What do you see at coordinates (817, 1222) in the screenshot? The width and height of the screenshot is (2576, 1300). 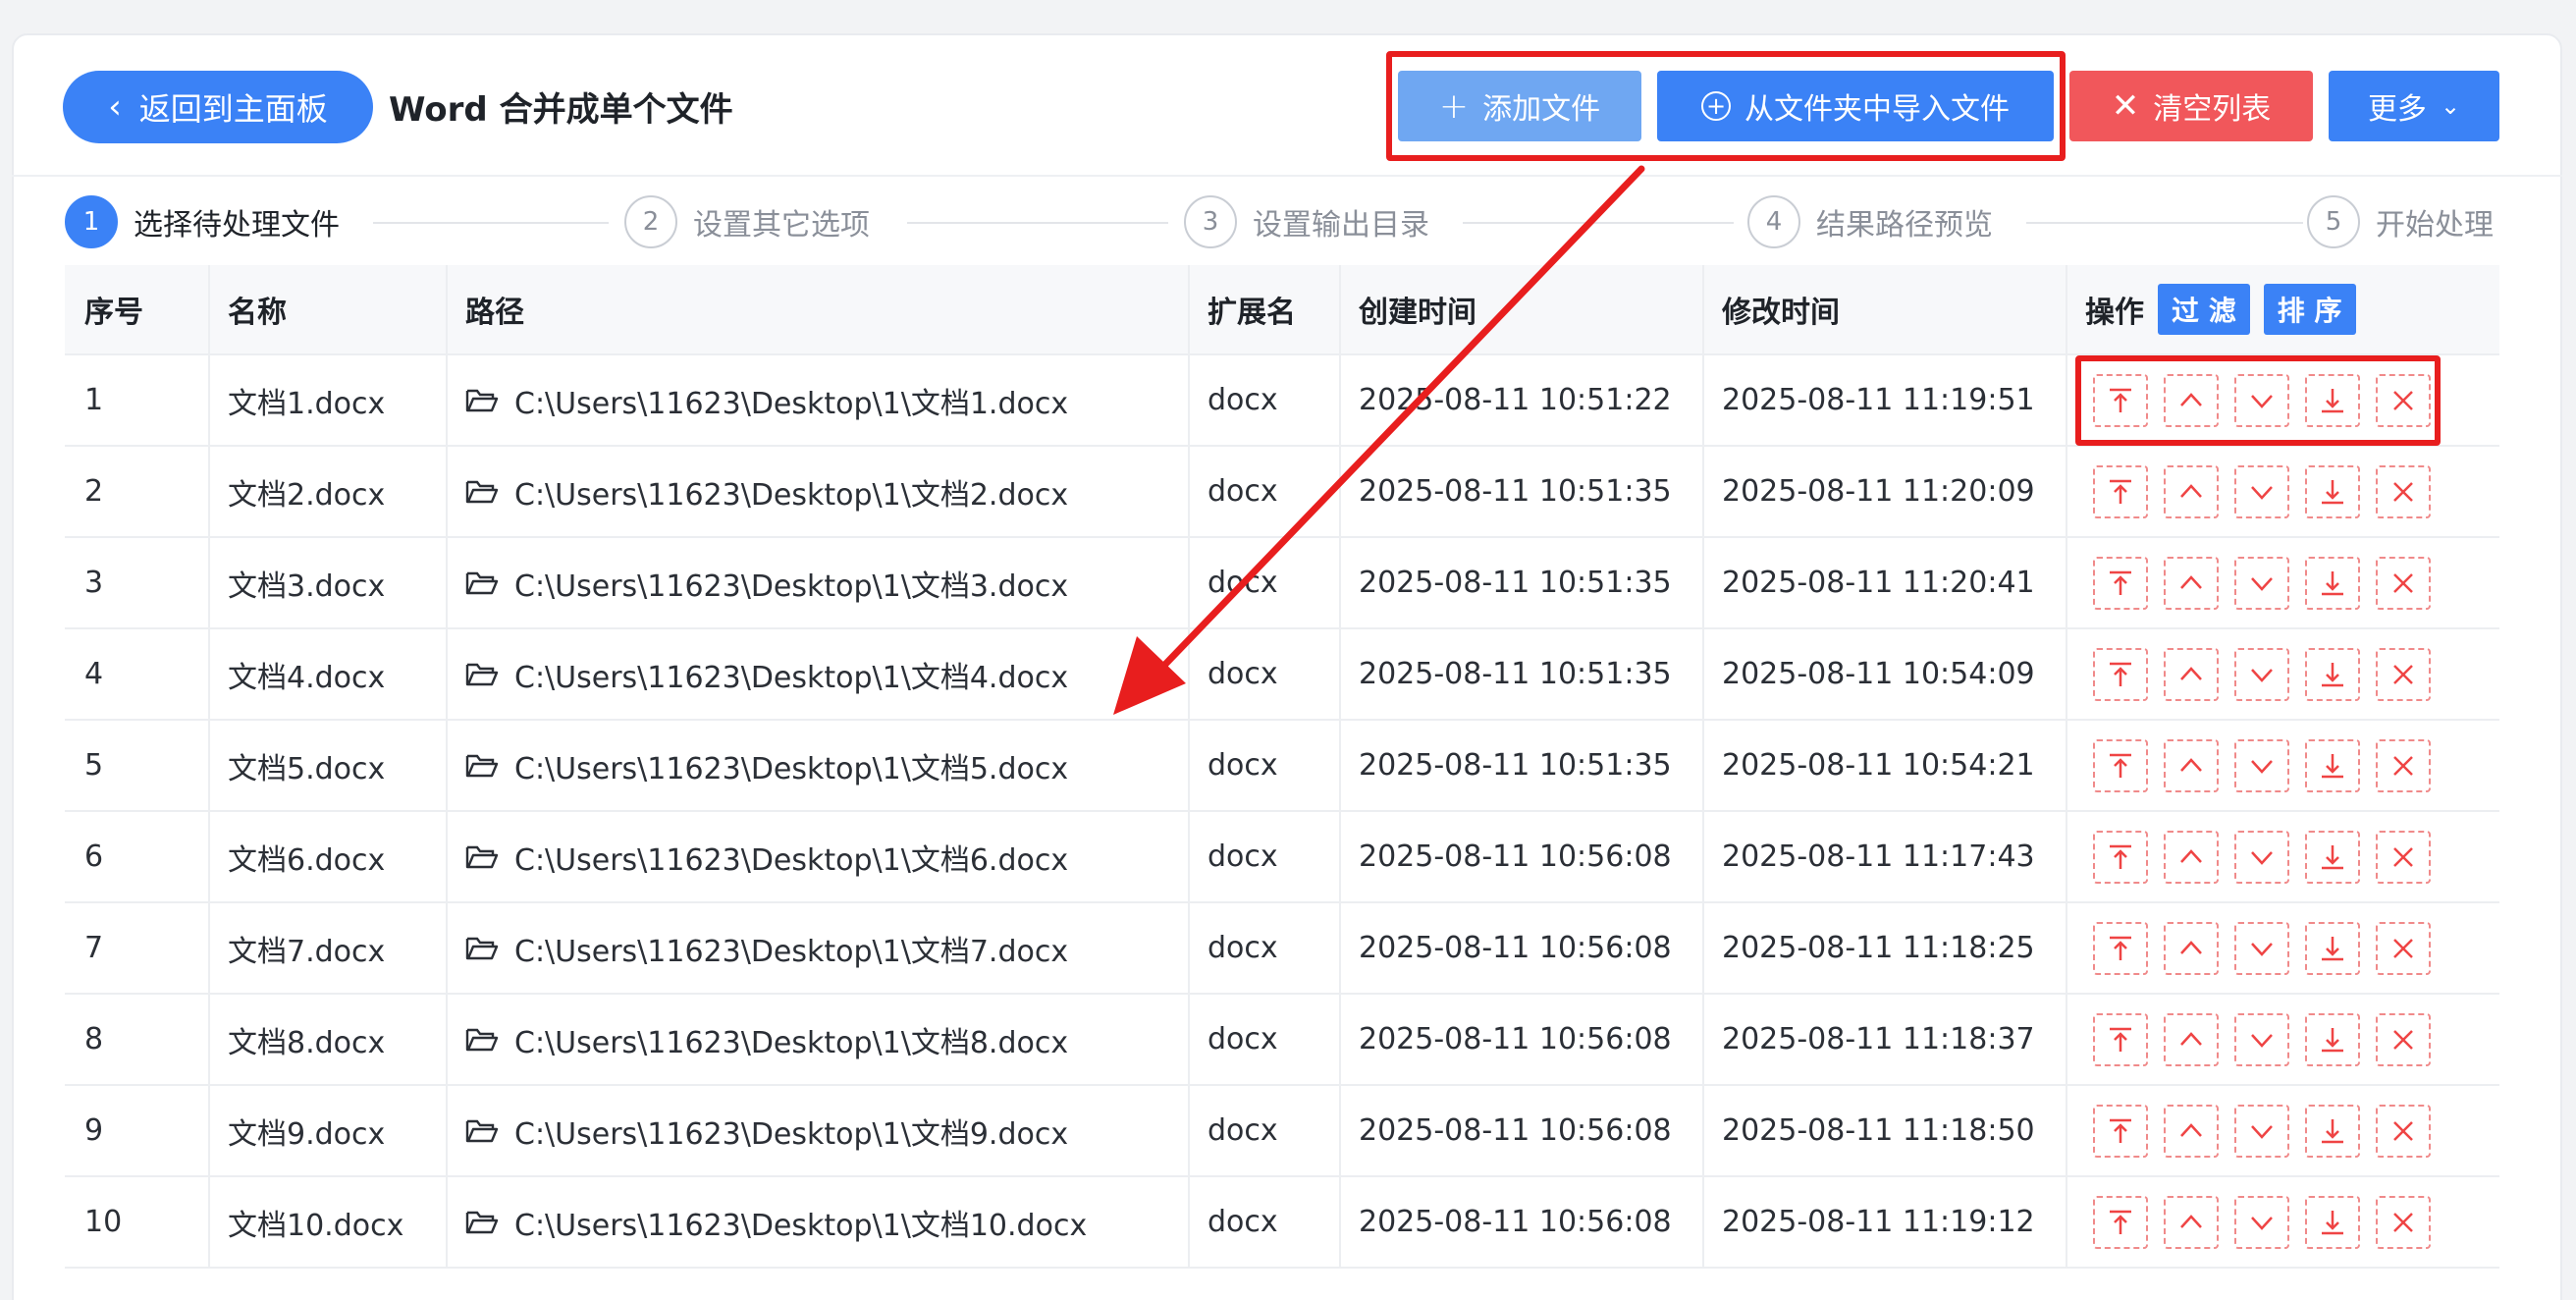 I see `cell-path: C:\Users\11623\Desktop\1\文档10.docx` at bounding box center [817, 1222].